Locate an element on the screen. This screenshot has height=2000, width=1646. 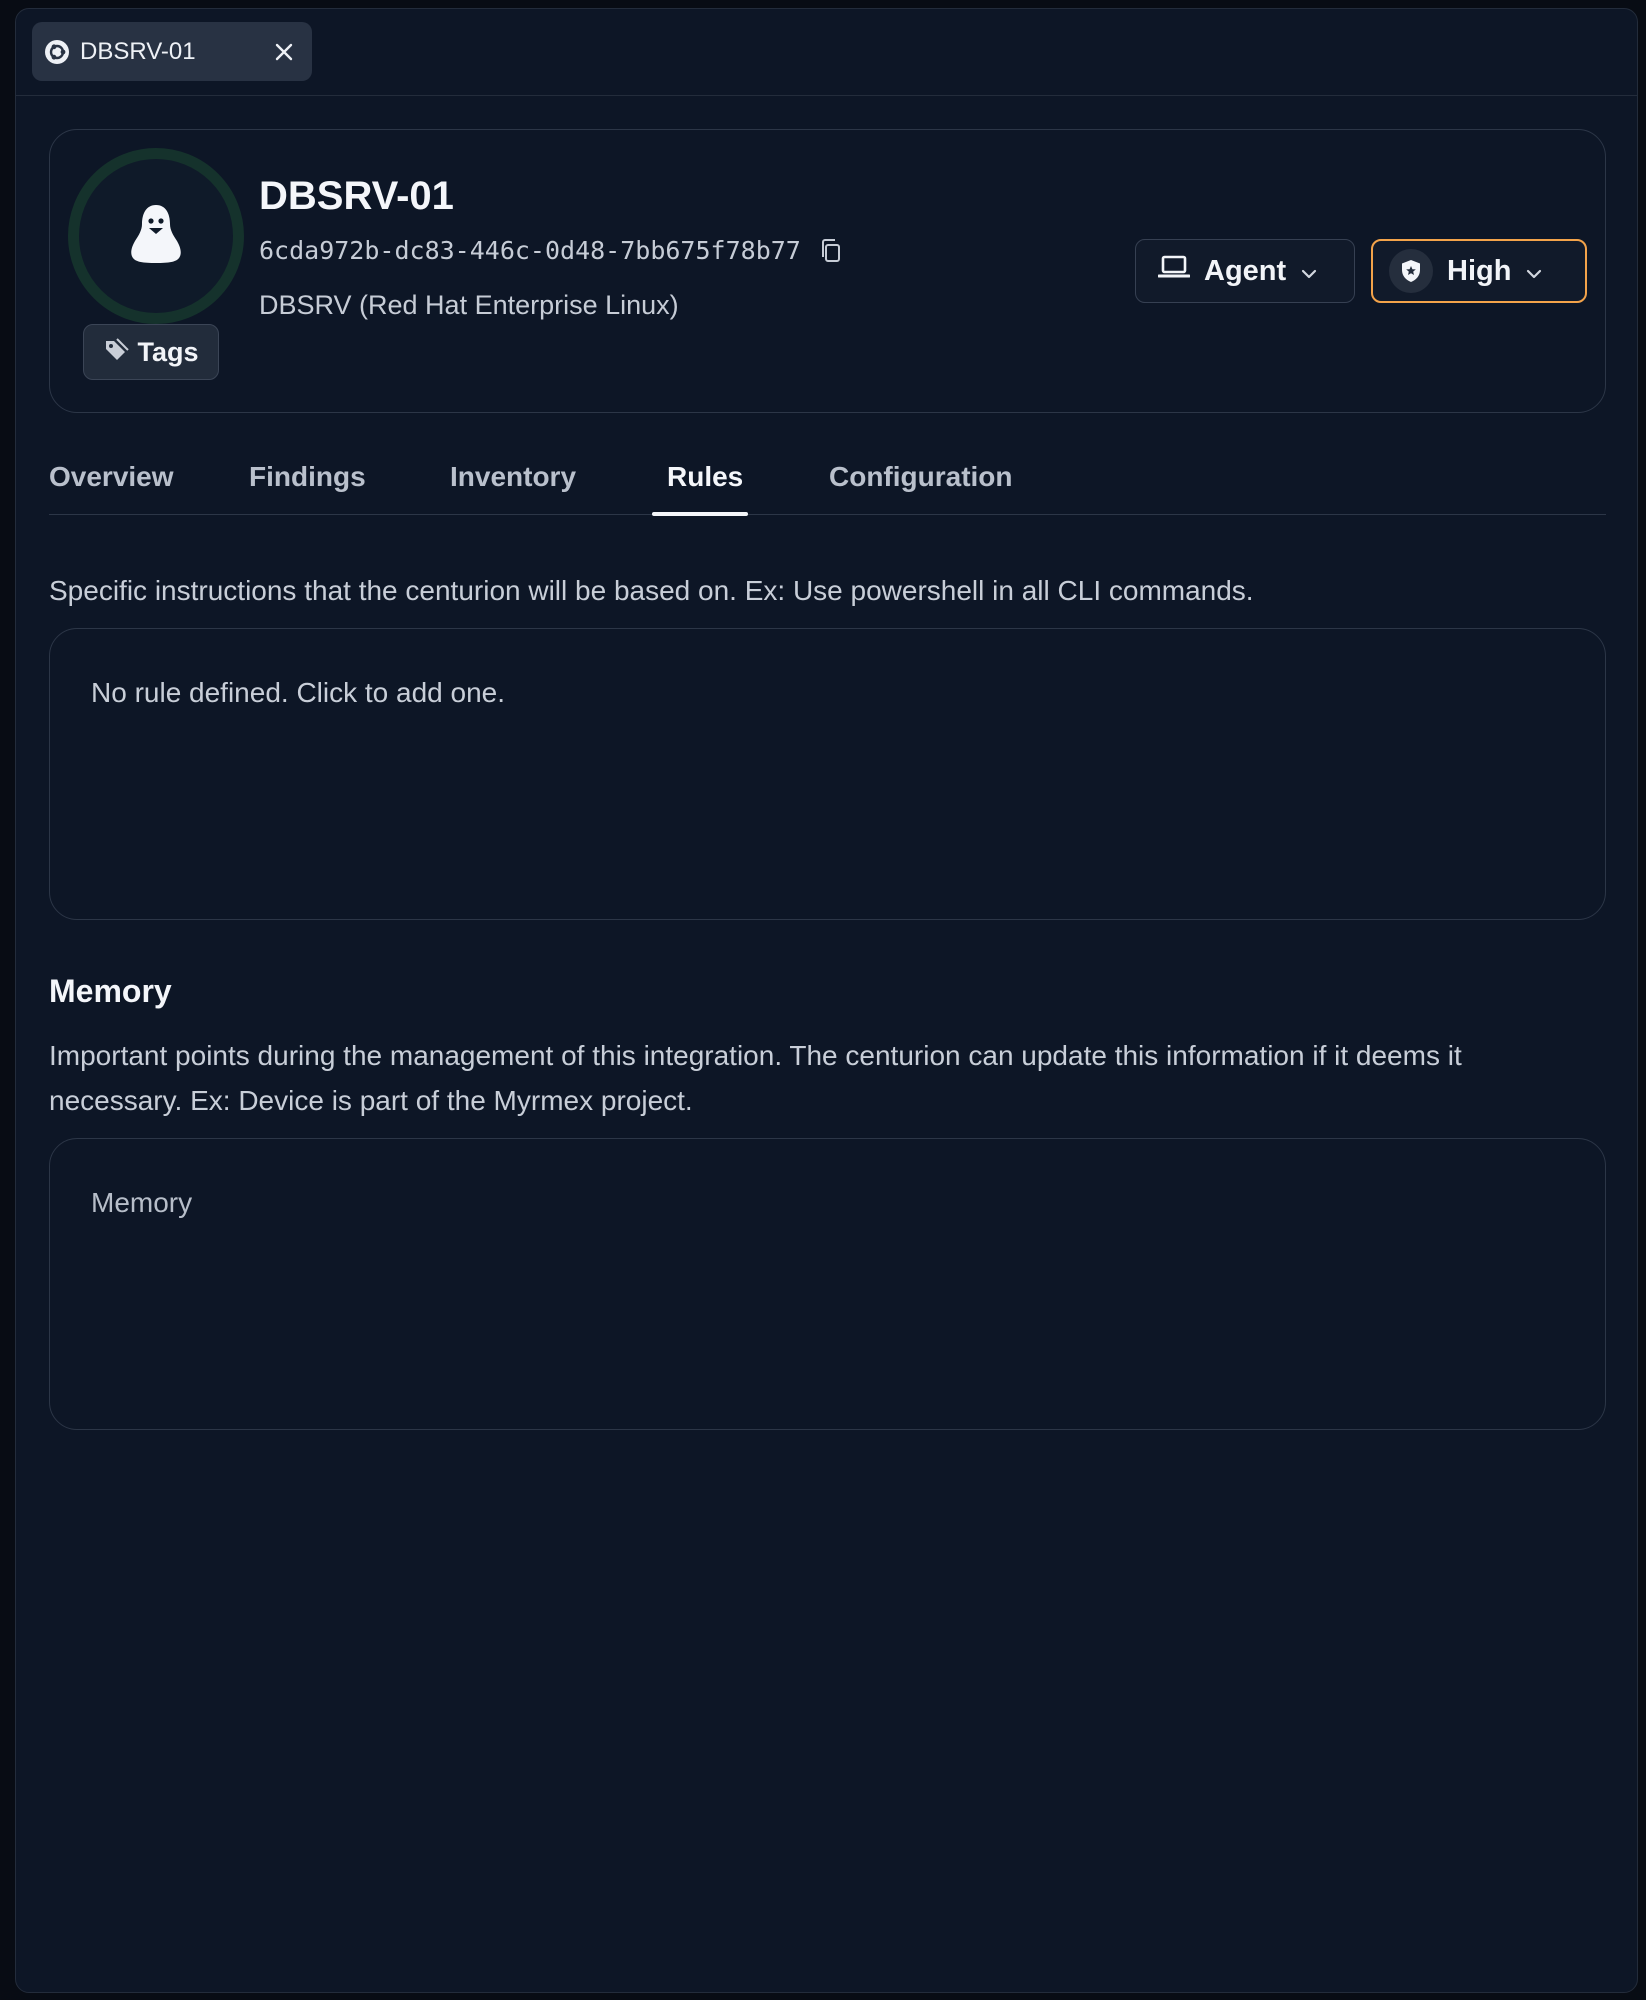
device-uuid-row: 6cda972b-dc83-446c-0d48-7bb675f78b77 is located at coordinates (552, 250).